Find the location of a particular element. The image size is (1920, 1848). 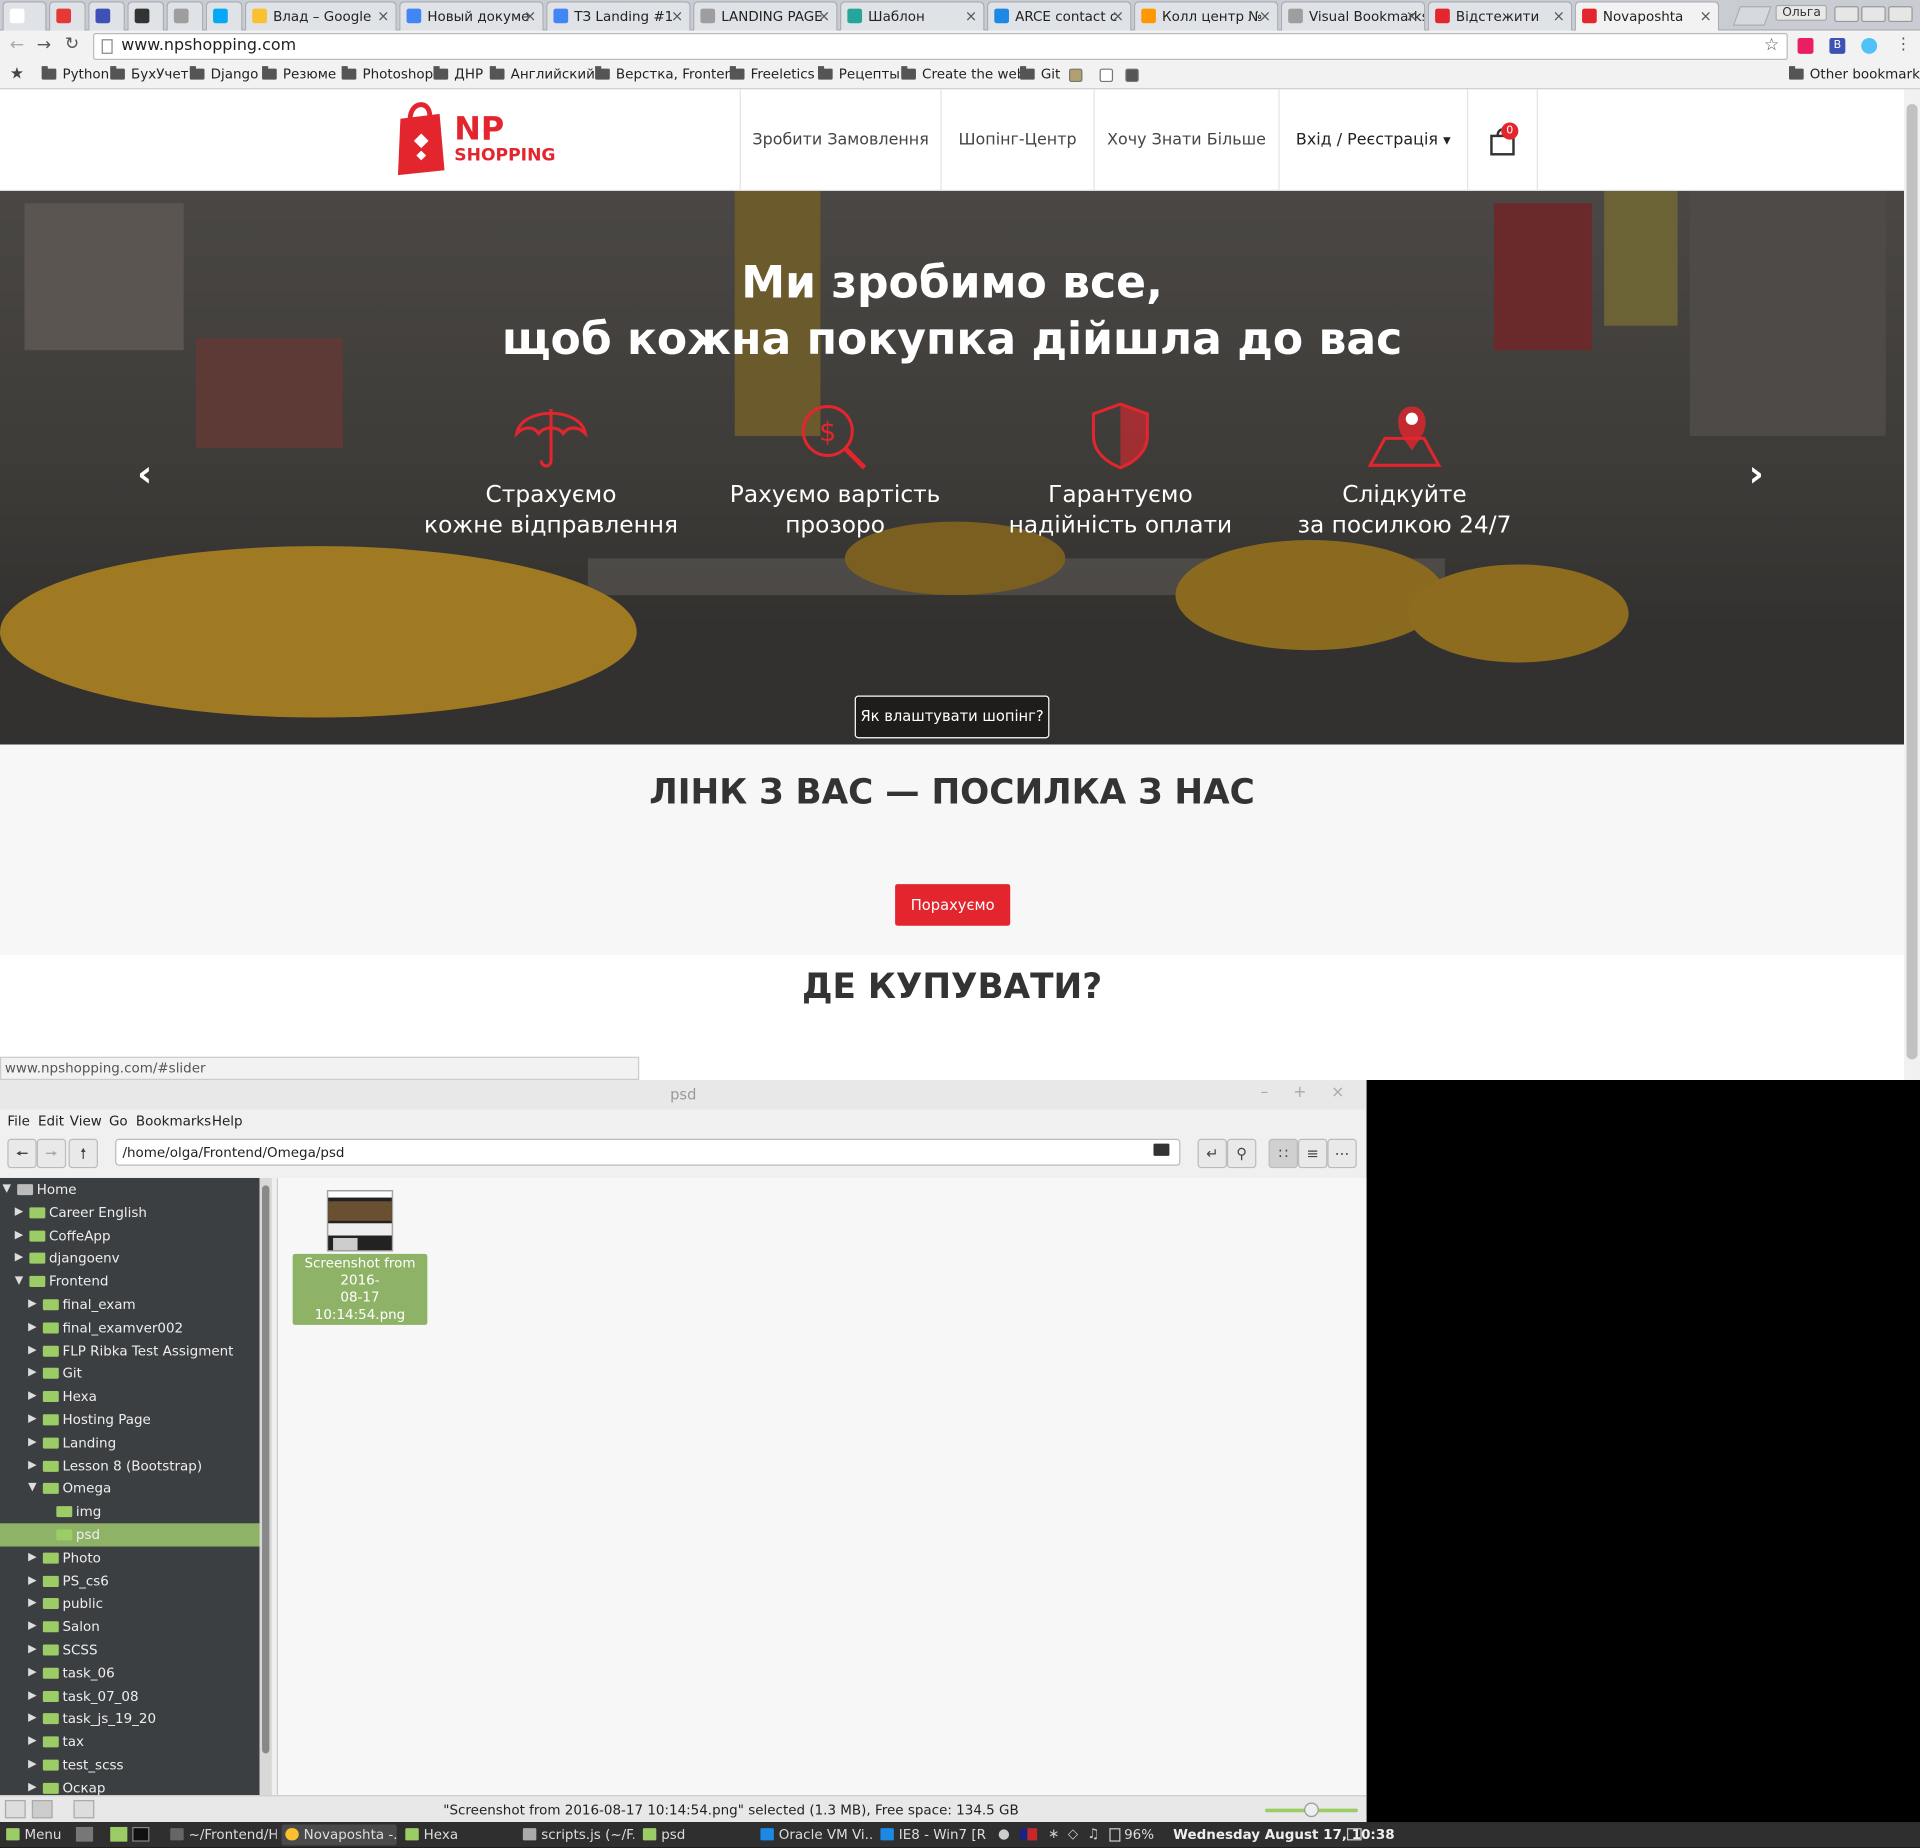

tree-scrollbar is located at coordinates (265, 1486).